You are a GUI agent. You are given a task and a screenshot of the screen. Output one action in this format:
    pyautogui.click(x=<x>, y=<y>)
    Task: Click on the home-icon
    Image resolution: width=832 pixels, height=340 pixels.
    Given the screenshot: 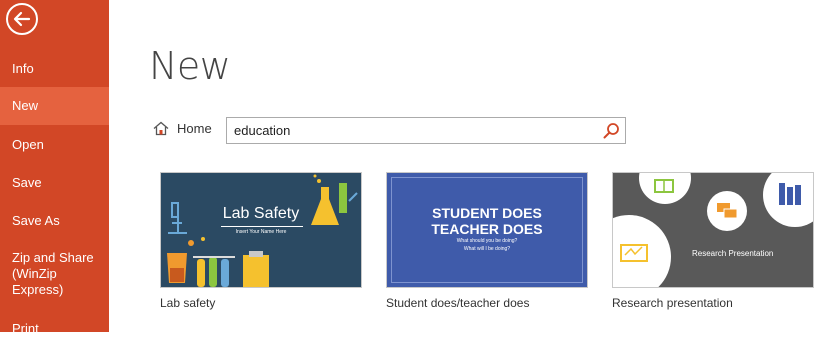 What is the action you would take?
    pyautogui.click(x=161, y=128)
    